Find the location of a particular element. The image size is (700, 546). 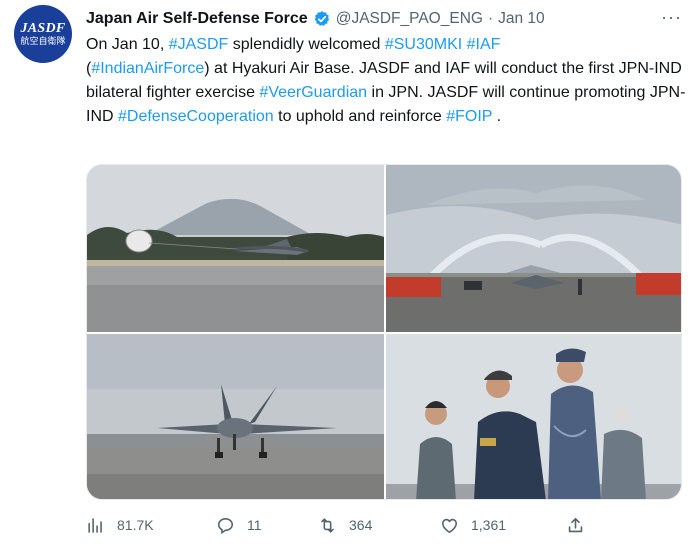

like-icon is located at coordinates (449, 525).